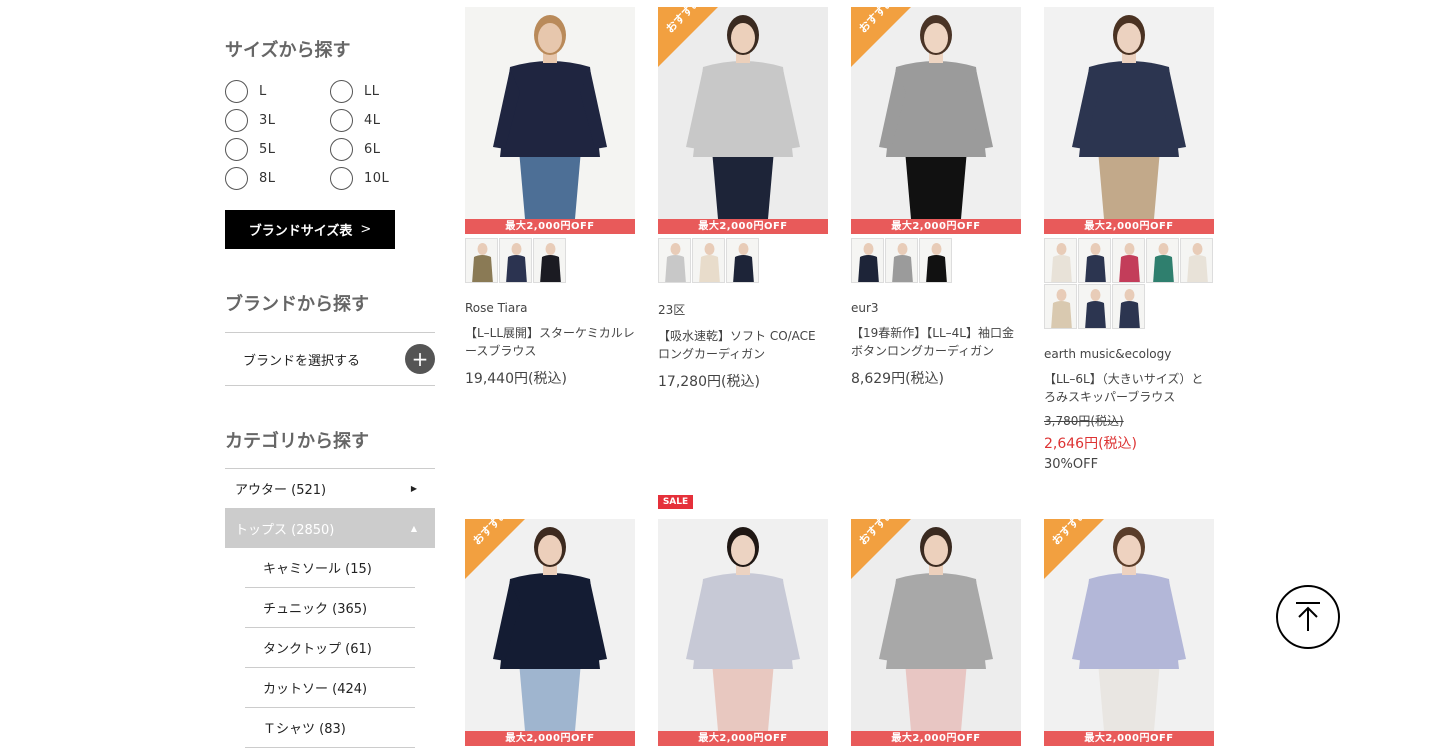 The height and width of the screenshot is (749, 1440). I want to click on subcategory-item: タンクトップ (61), so click(330, 648).